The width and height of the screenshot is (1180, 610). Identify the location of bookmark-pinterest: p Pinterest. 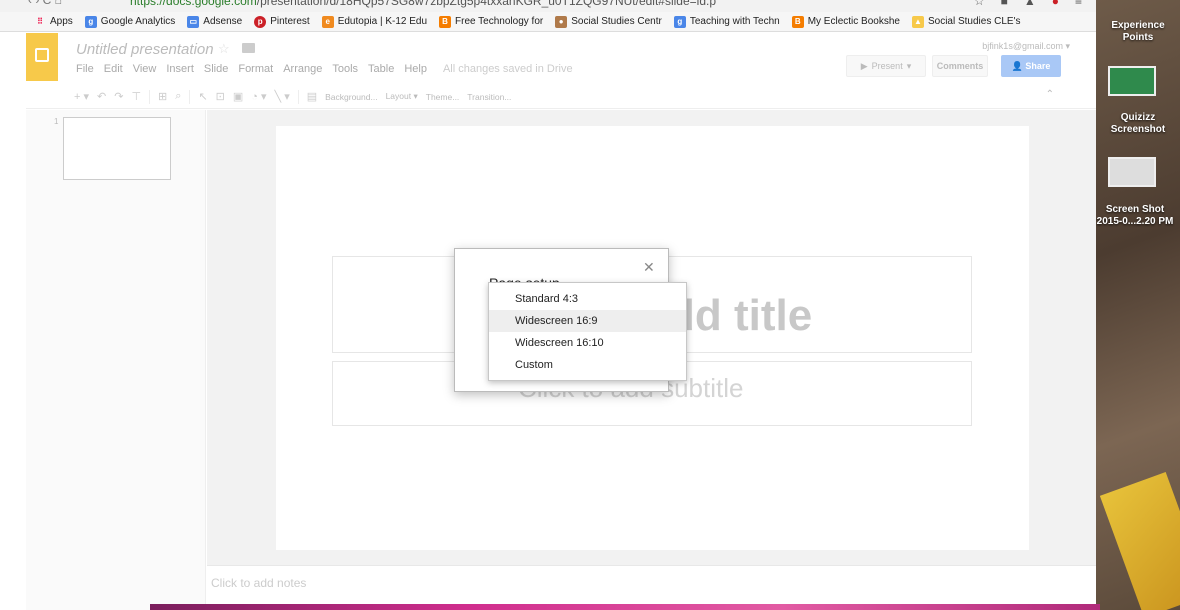
(282, 21).